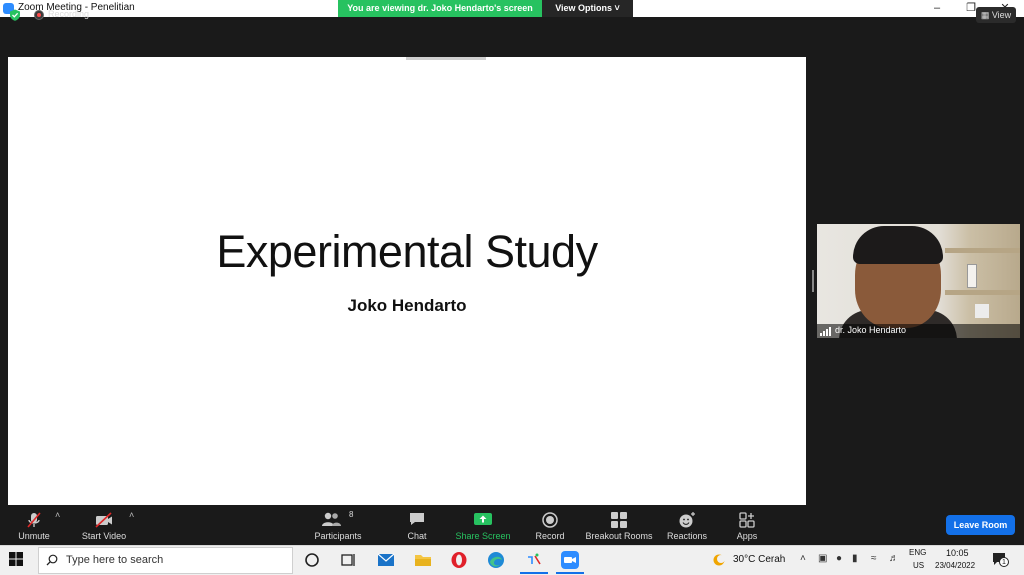  What do you see at coordinates (512, 32) in the screenshot?
I see `meeting-top-bar` at bounding box center [512, 32].